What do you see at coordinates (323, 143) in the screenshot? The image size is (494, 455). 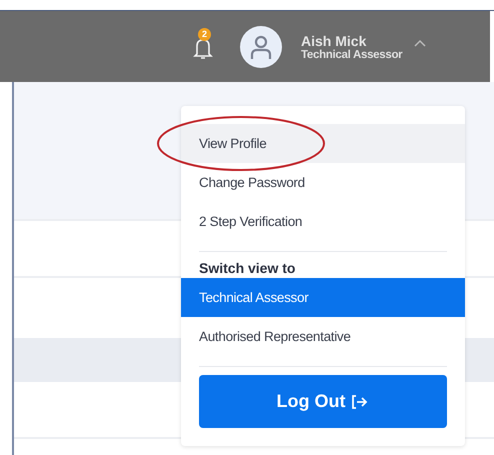 I see `menu-item: View Profile` at bounding box center [323, 143].